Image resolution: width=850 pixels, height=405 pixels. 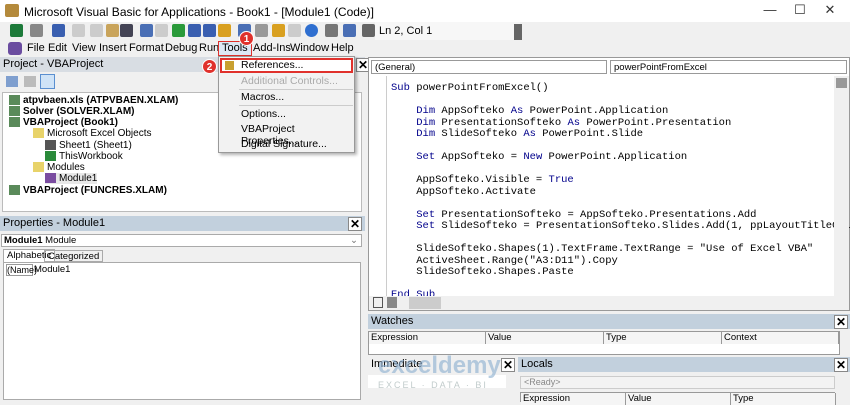 I want to click on vba-app-icon, so click(x=12, y=10).